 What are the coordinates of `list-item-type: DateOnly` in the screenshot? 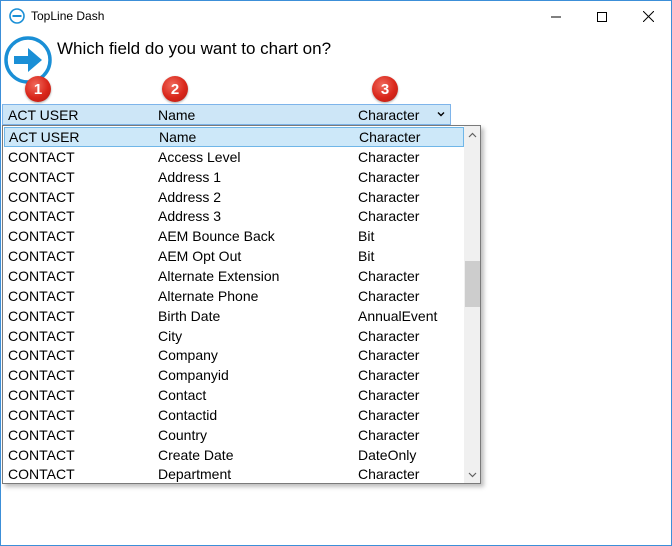 It's located at (387, 454).